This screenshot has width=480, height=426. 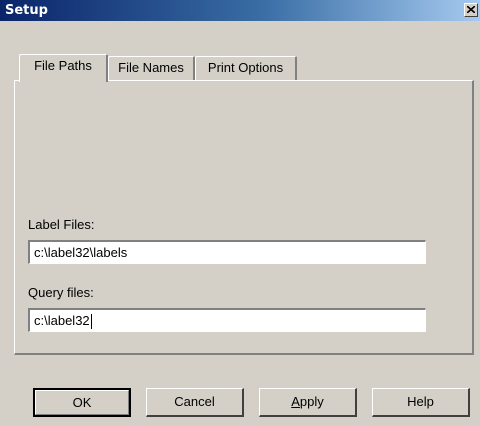 I want to click on window-title: Setup, so click(x=26, y=10).